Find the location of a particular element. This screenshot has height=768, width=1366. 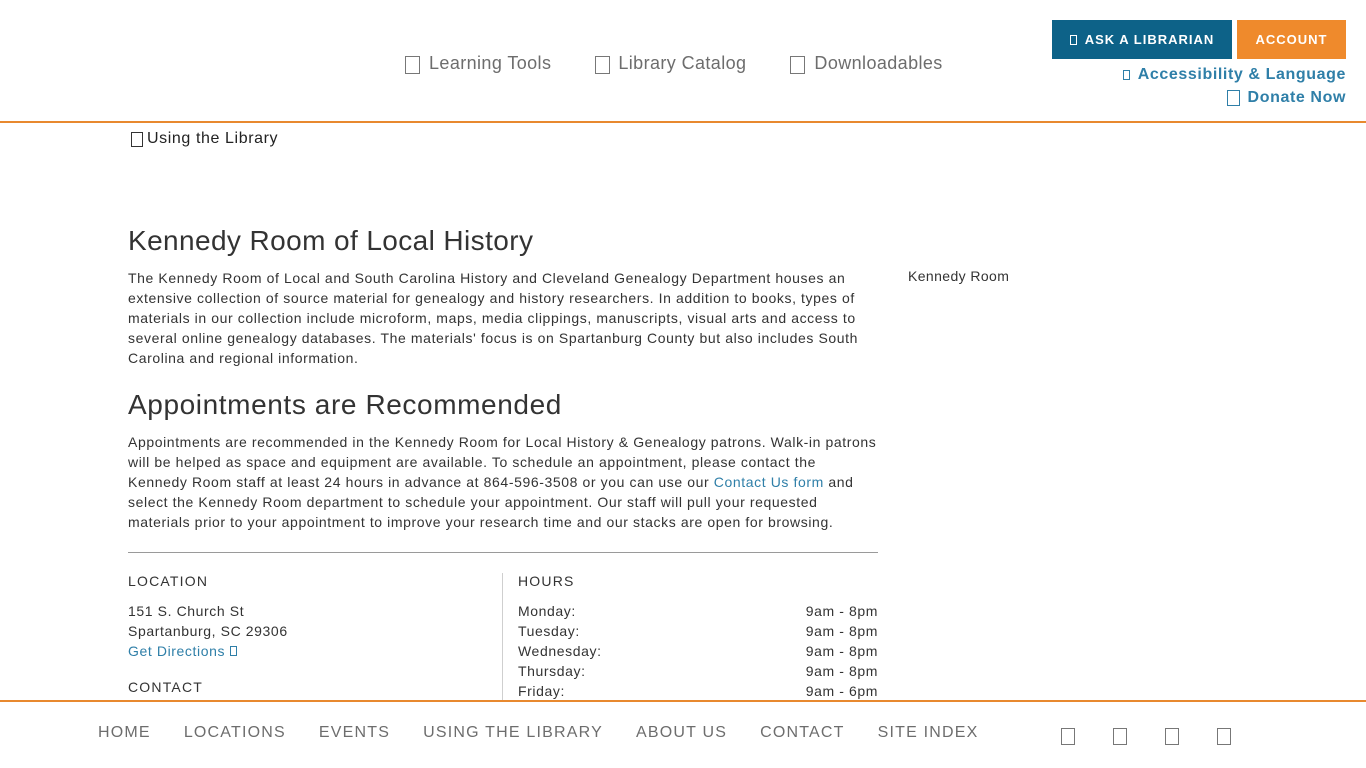

hours-row: Wednesday: 9am - 8pm is located at coordinates (698, 651).